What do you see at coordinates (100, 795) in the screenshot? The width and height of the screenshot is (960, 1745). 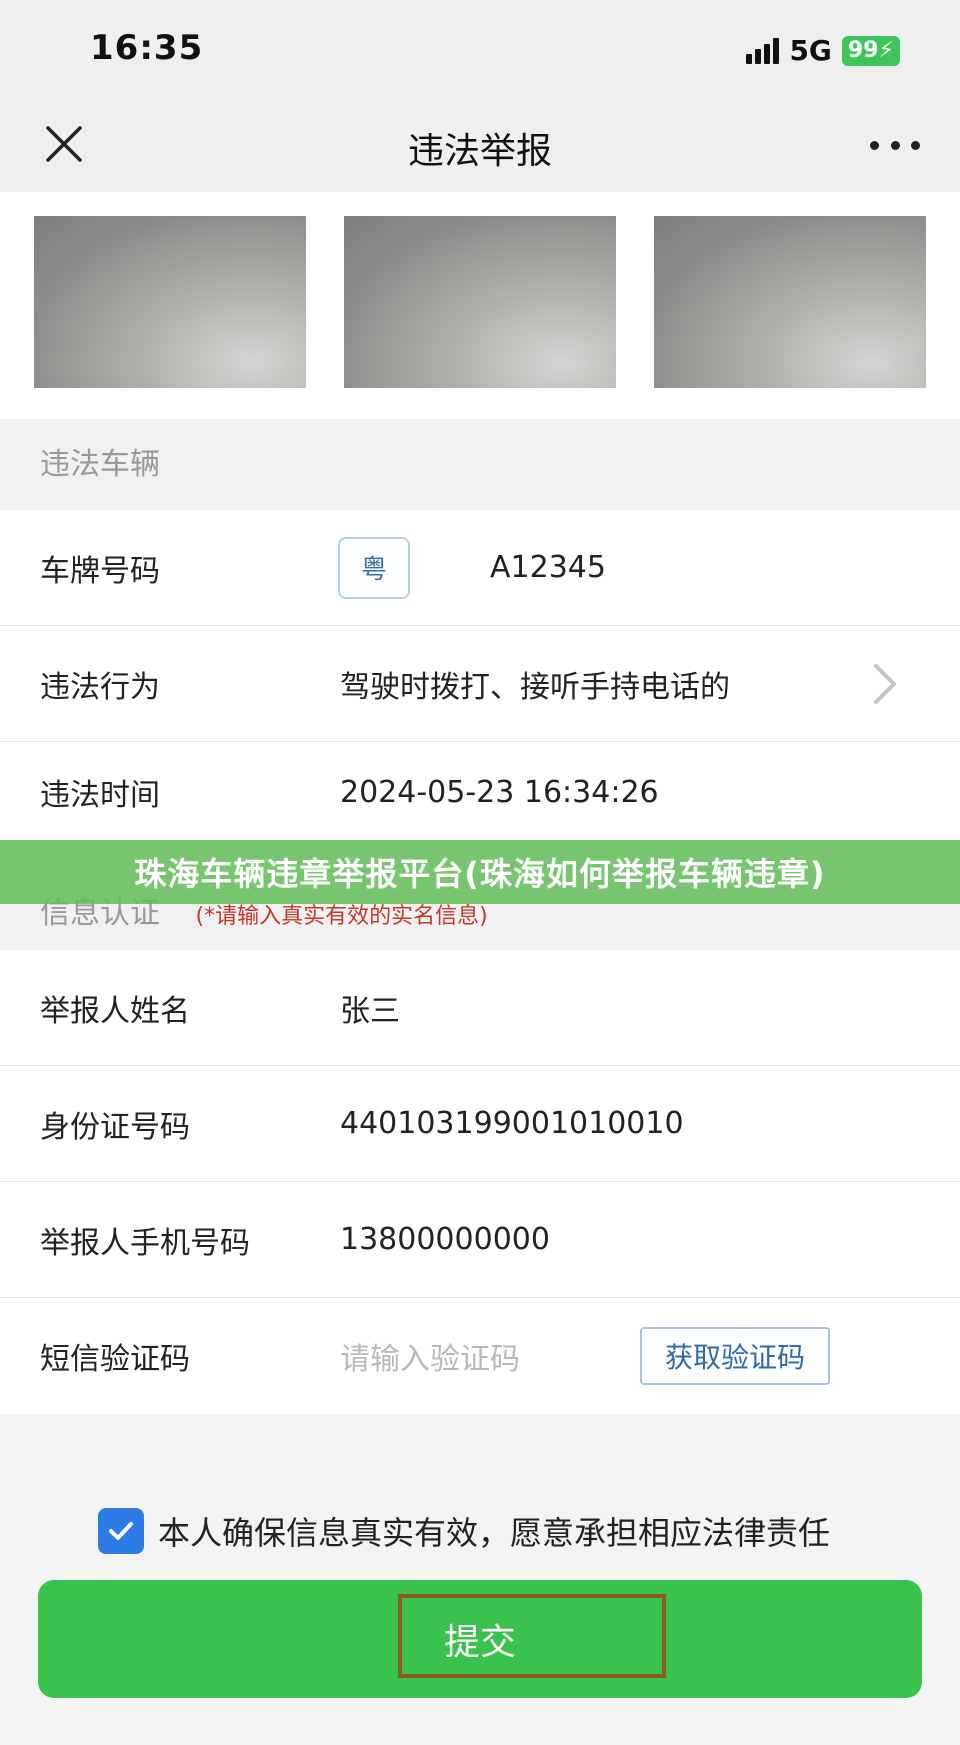 I see `time-label: 违法时间` at bounding box center [100, 795].